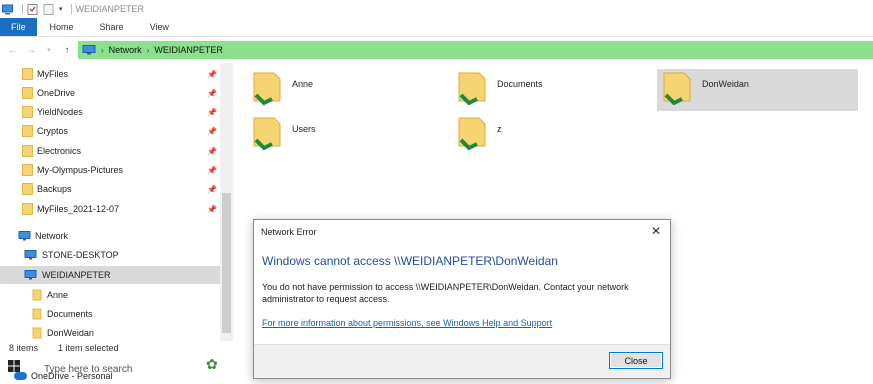  What do you see at coordinates (31, 50) in the screenshot?
I see `forward-arrow-icon: →` at bounding box center [31, 50].